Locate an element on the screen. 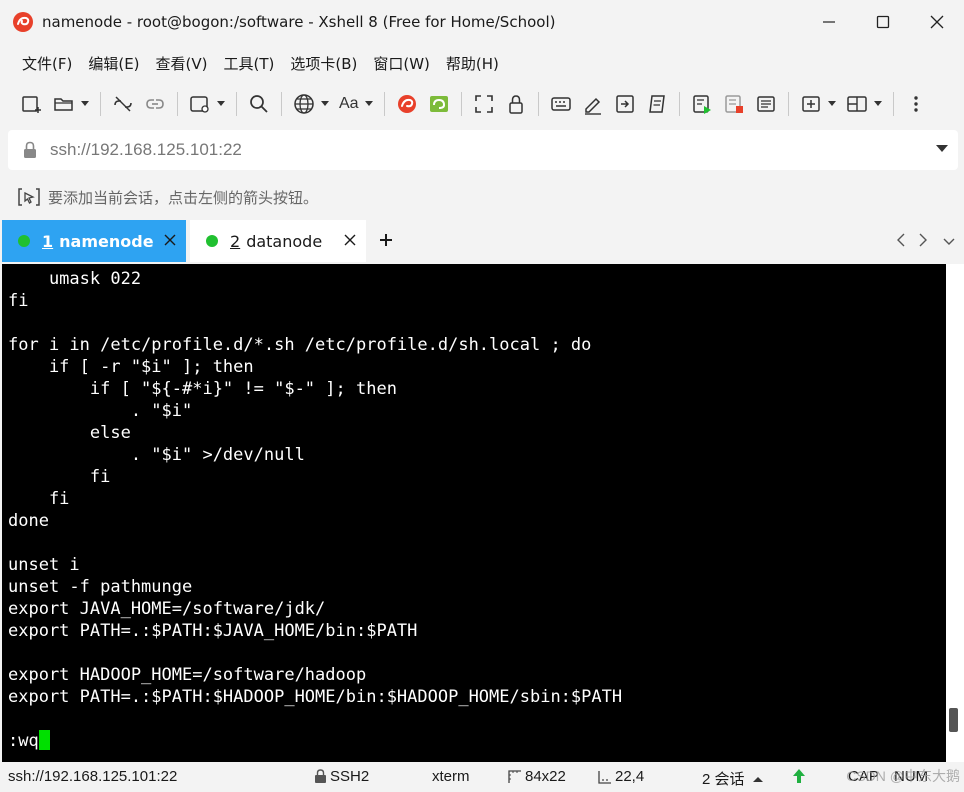 This screenshot has width=964, height=792. log-button is located at coordinates (734, 104).